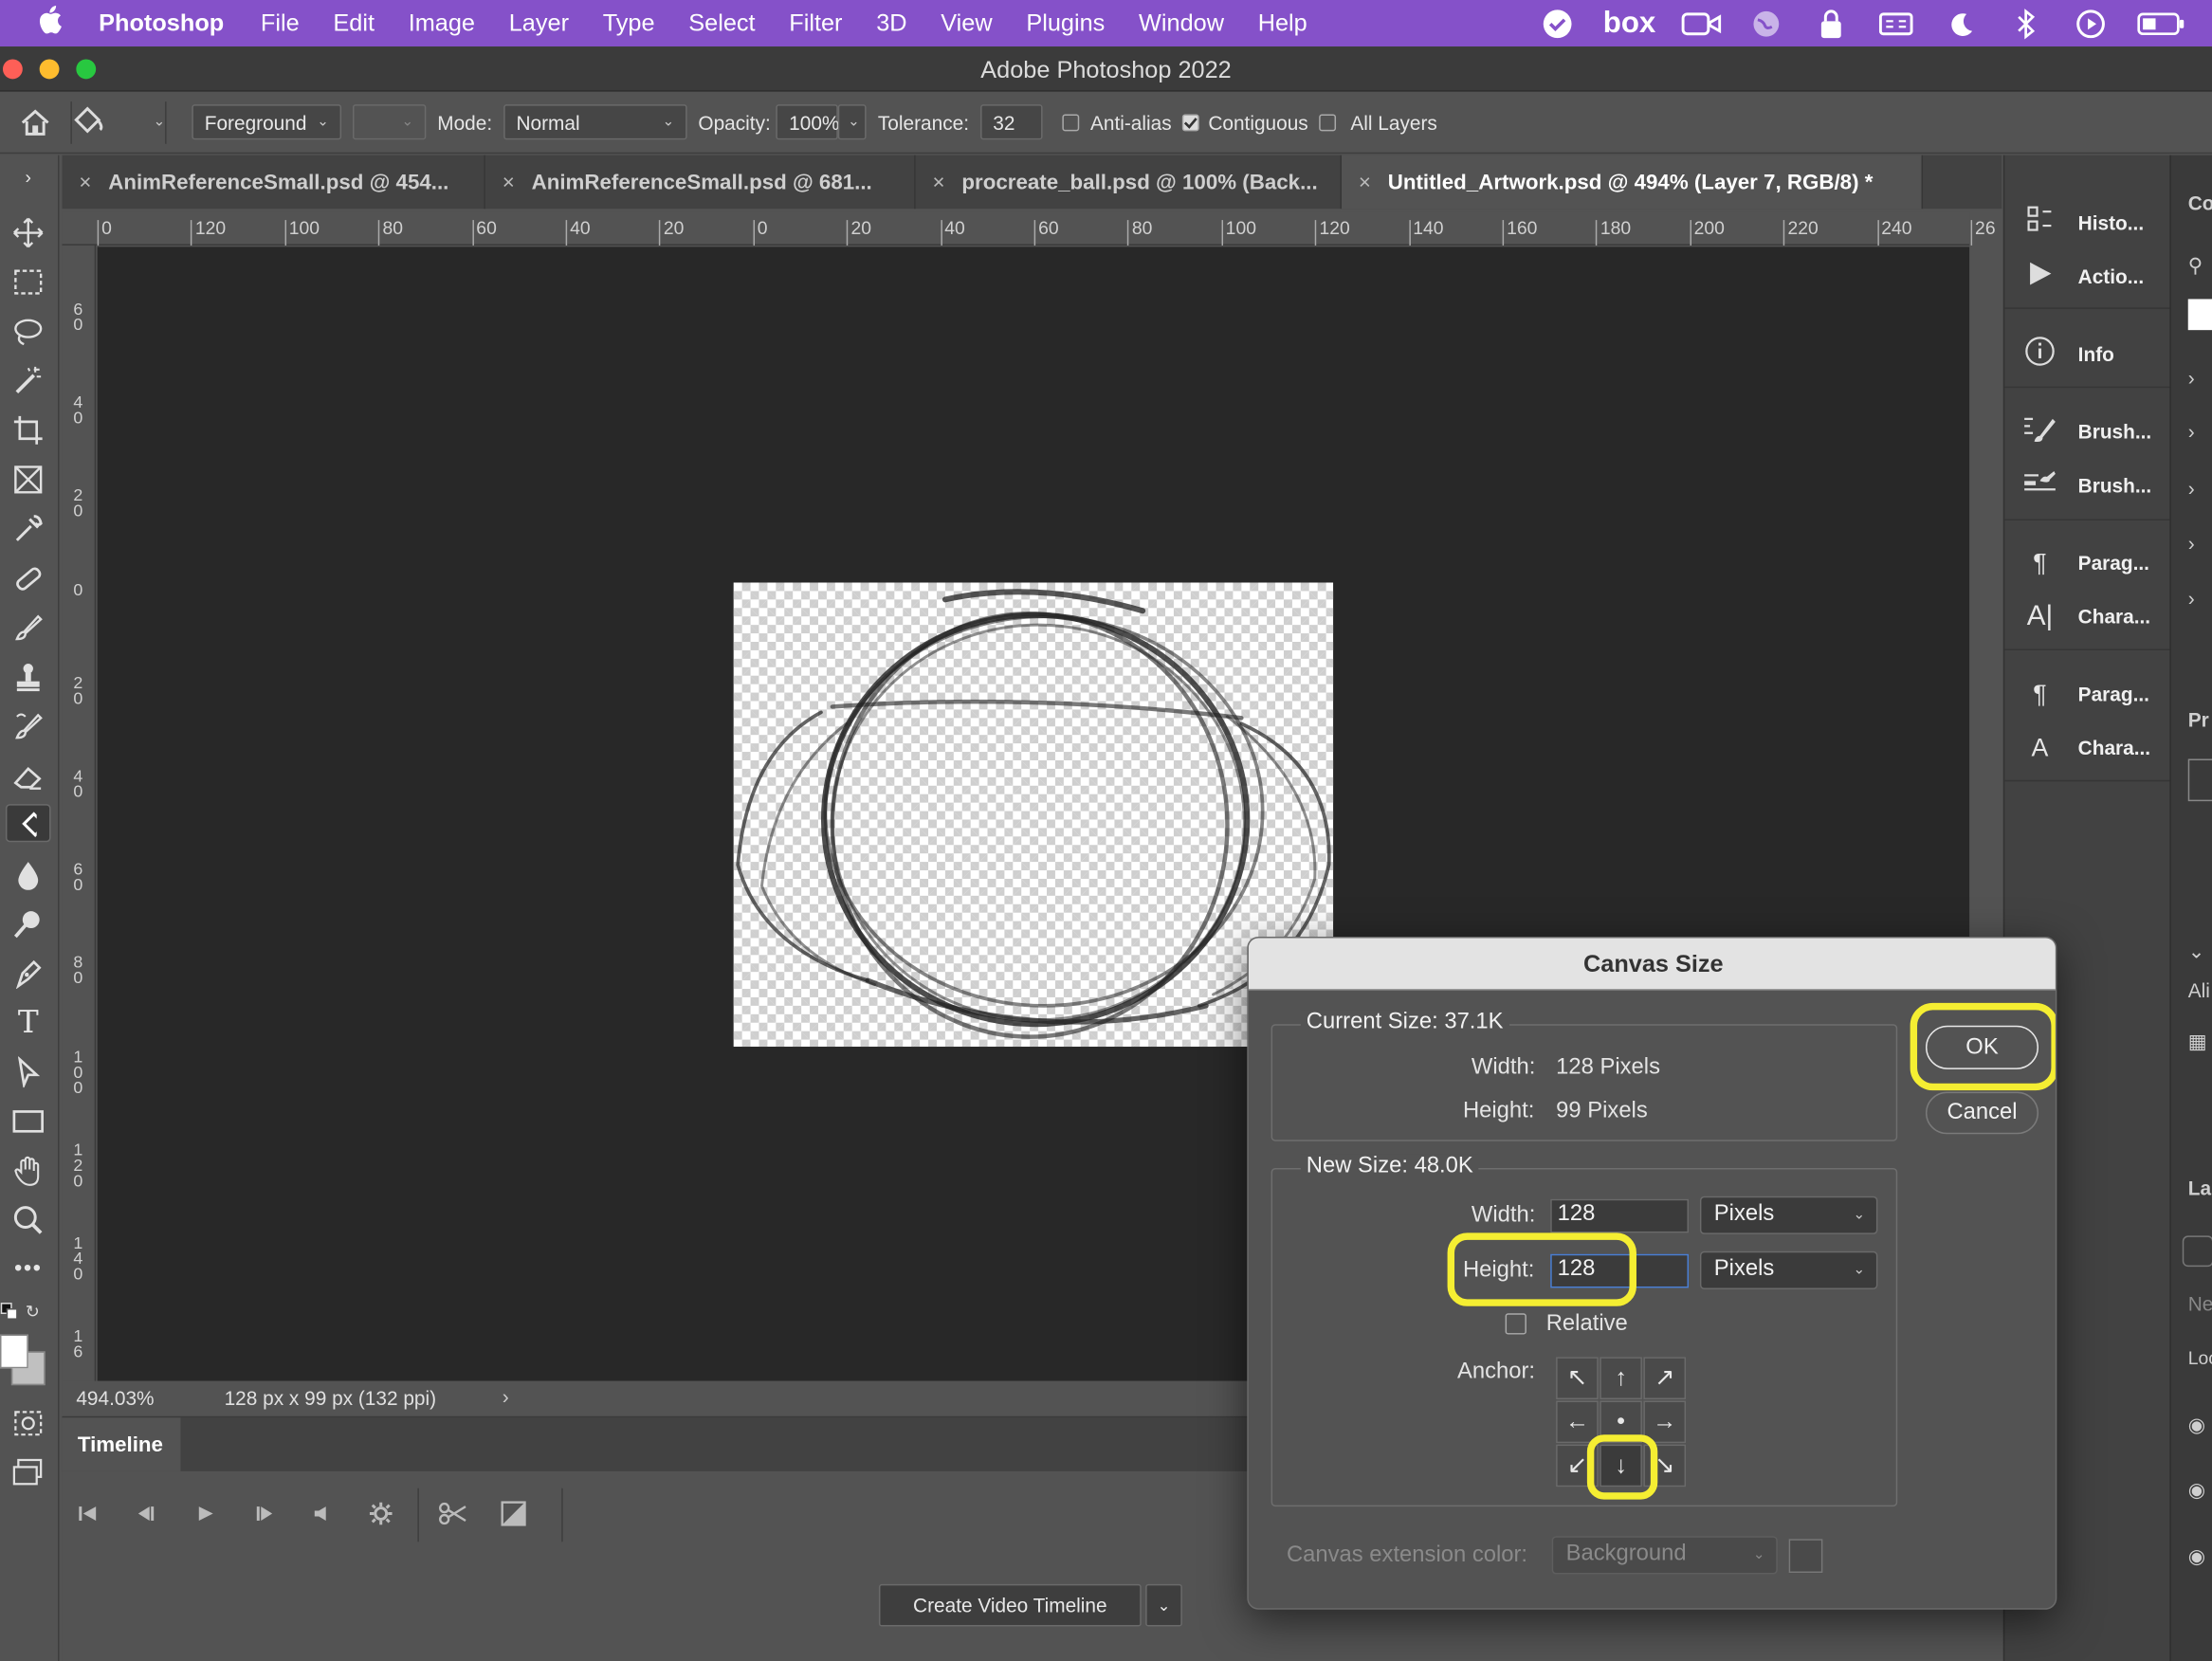 Image resolution: width=2212 pixels, height=1661 pixels. I want to click on menu-3d: 3D, so click(891, 23).